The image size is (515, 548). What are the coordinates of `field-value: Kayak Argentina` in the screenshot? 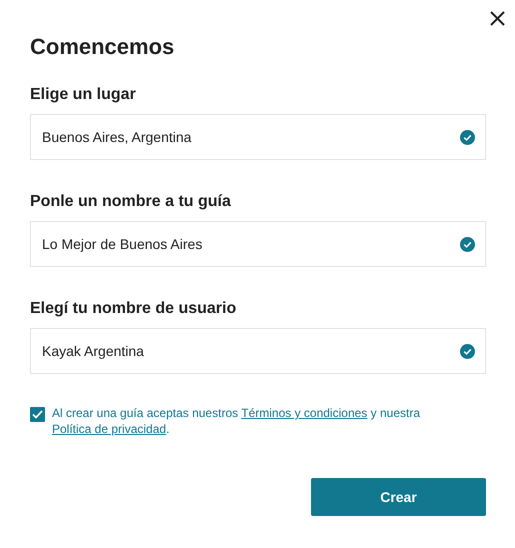 It's located at (93, 351).